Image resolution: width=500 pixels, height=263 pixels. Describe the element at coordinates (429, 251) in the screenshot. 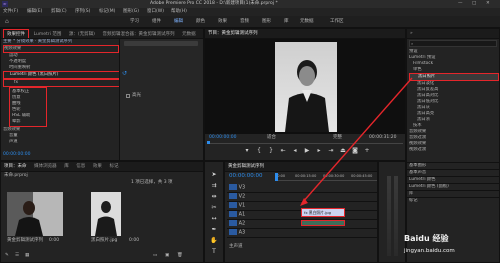

I see `watermark-url: jingyan.baidu.com` at that location.